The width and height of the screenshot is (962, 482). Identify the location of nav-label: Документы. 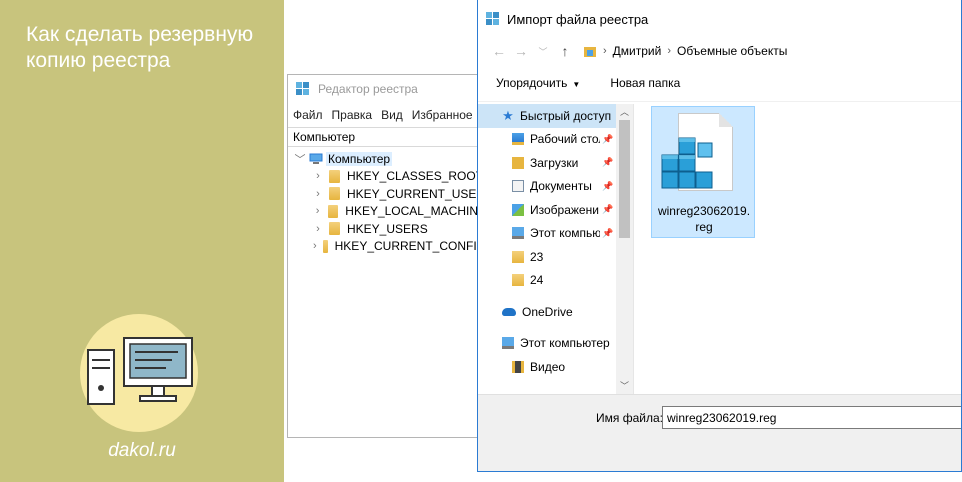
(561, 186).